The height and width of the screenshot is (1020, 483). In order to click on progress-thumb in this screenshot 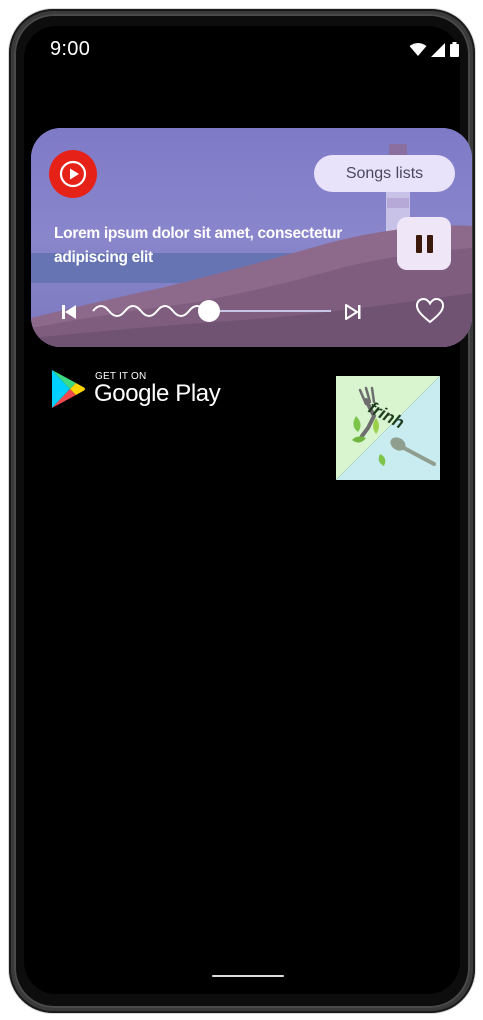, I will do `click(209, 311)`.